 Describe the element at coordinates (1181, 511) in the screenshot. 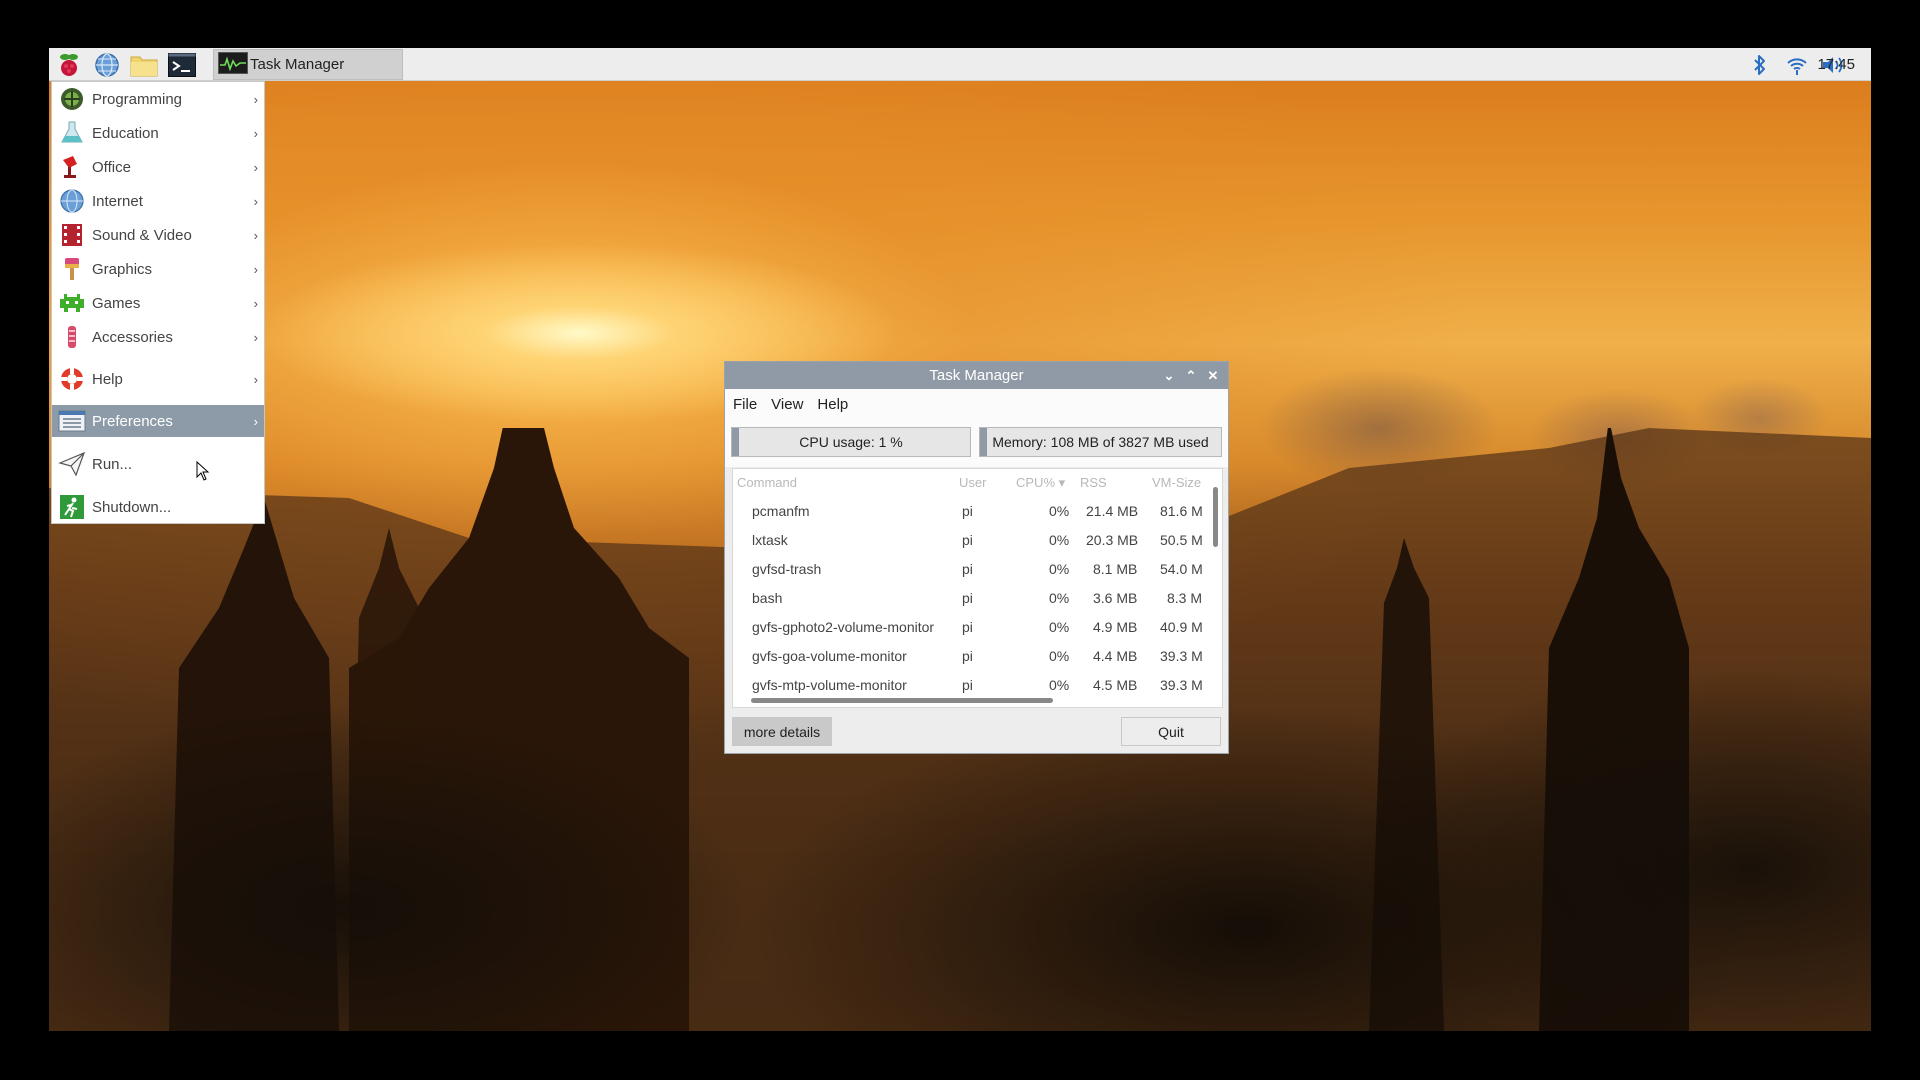

I see `cell-vm-size: 81.6 M` at that location.